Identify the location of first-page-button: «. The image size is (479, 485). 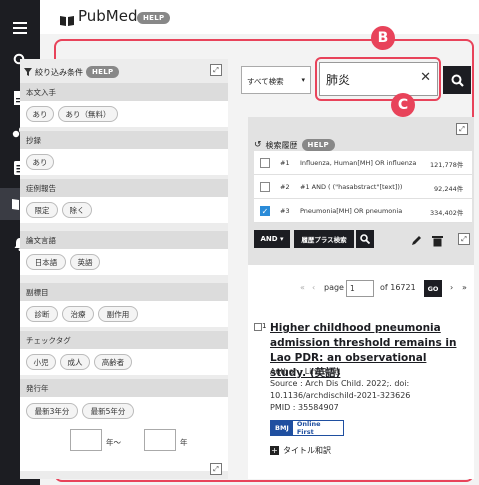
(302, 287).